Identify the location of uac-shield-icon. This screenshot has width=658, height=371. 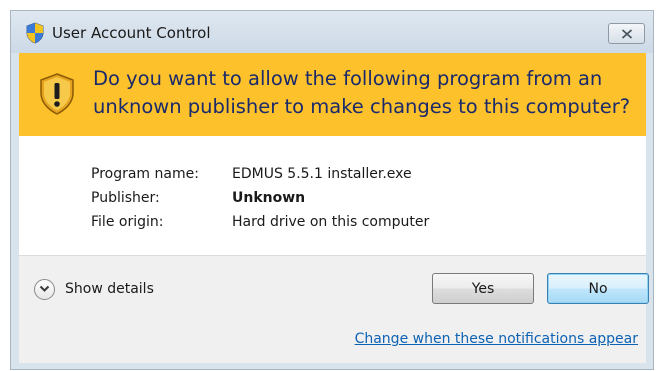
(35, 33).